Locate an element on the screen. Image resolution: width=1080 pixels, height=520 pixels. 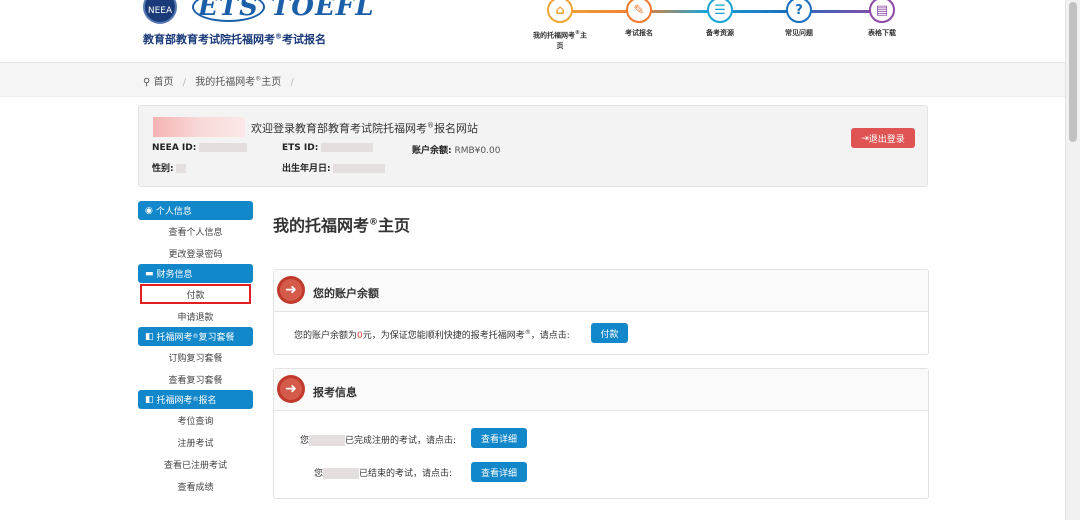
dob-field: 出生年月日: is located at coordinates (334, 167).